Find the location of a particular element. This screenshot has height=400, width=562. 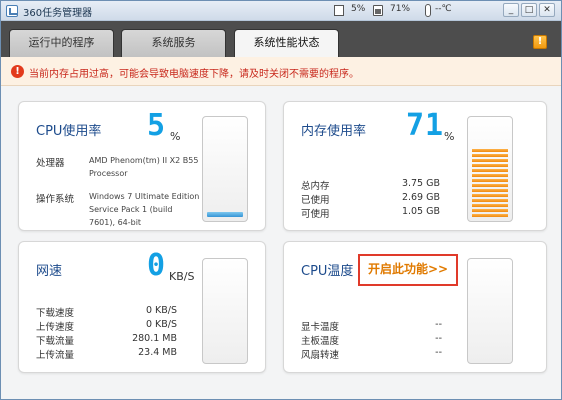

network-row-label: 上传流量 is located at coordinates (55, 355).